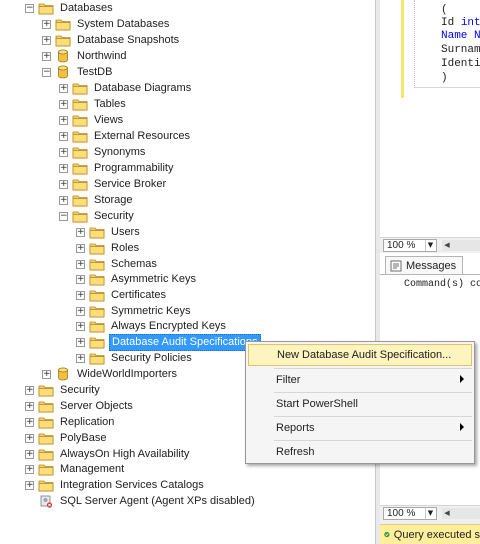 Image resolution: width=480 pixels, height=544 pixels. Describe the element at coordinates (125, 232) in the screenshot. I see `tree-node-label: Users` at that location.